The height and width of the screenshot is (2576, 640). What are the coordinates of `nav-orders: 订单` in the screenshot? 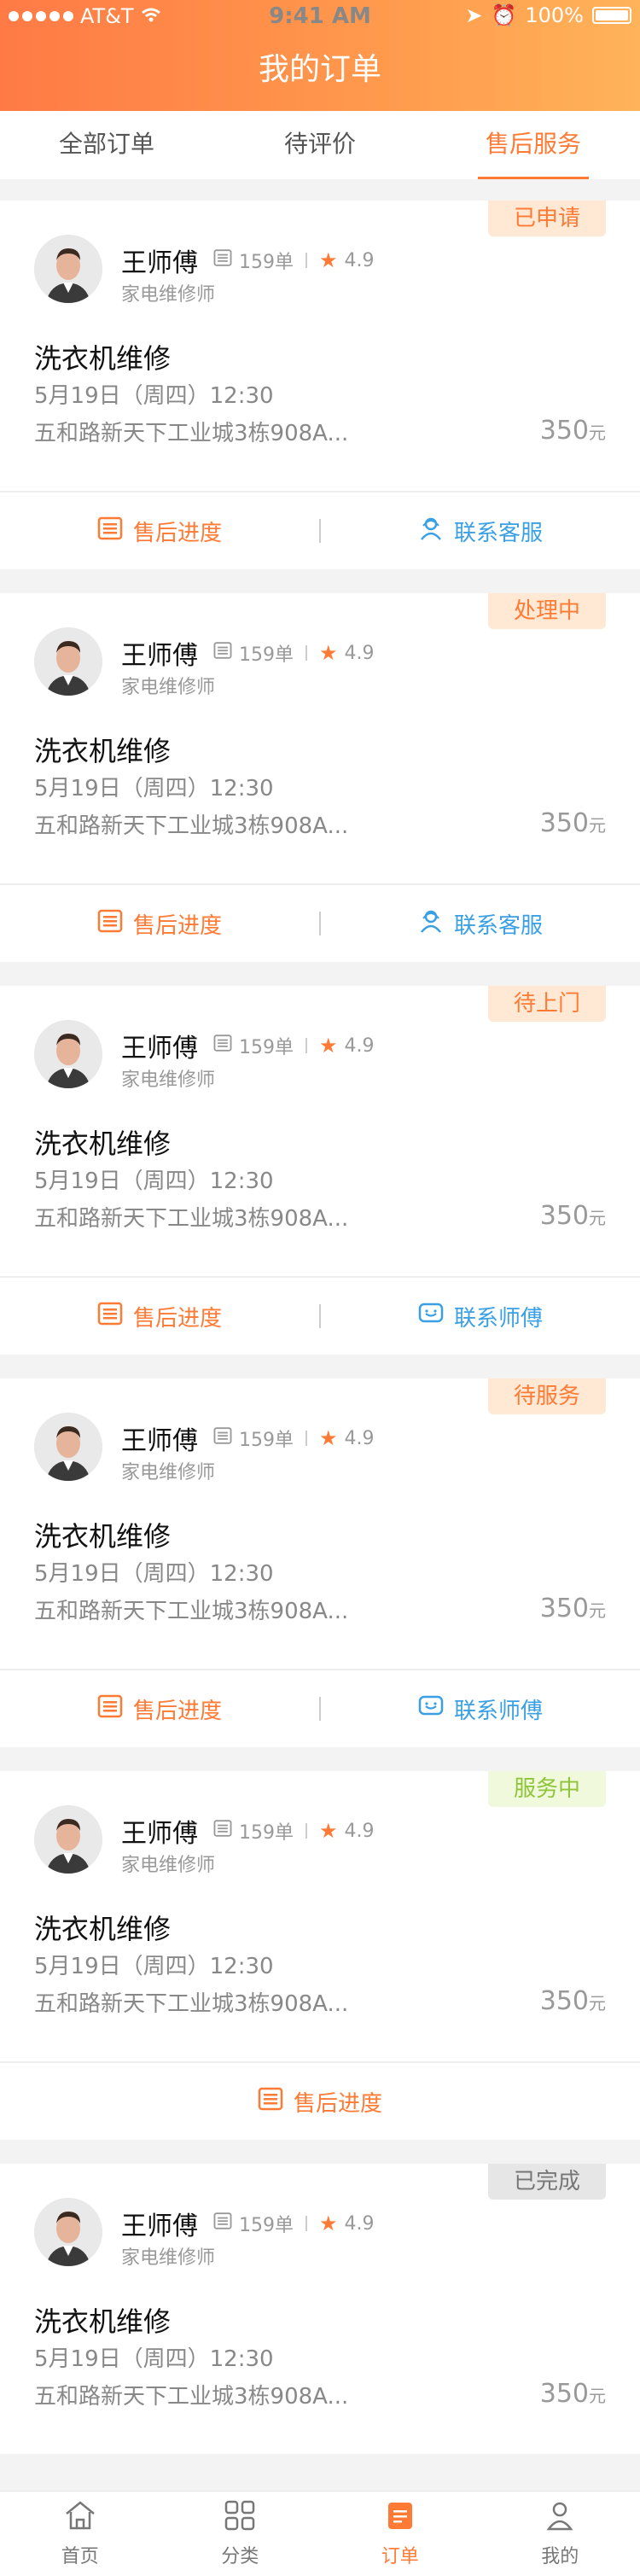 It's located at (400, 2533).